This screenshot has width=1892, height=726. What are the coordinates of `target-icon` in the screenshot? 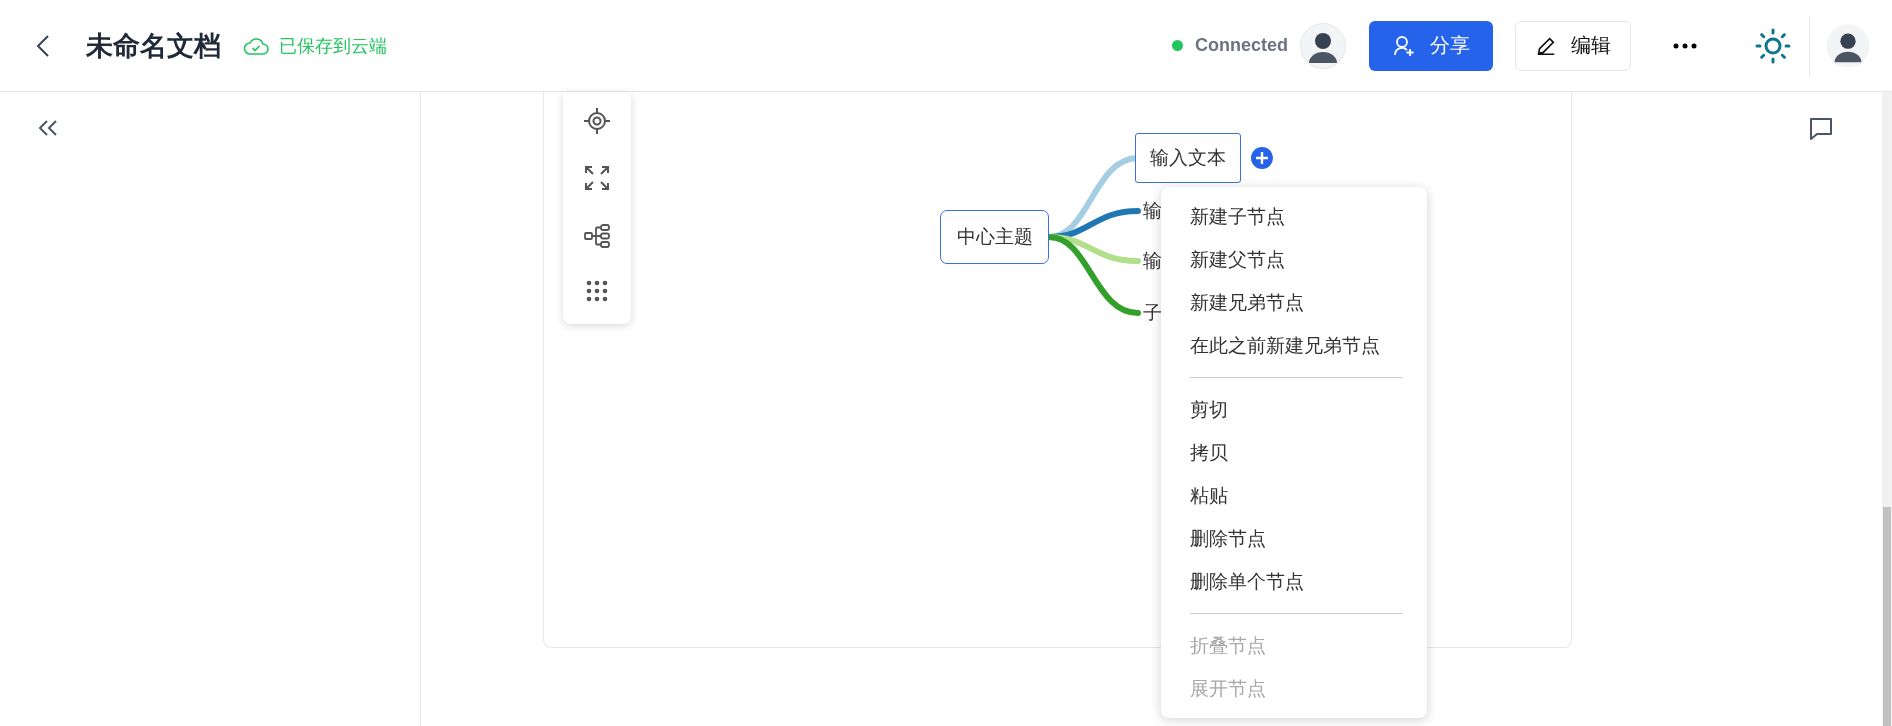 It's located at (597, 120).